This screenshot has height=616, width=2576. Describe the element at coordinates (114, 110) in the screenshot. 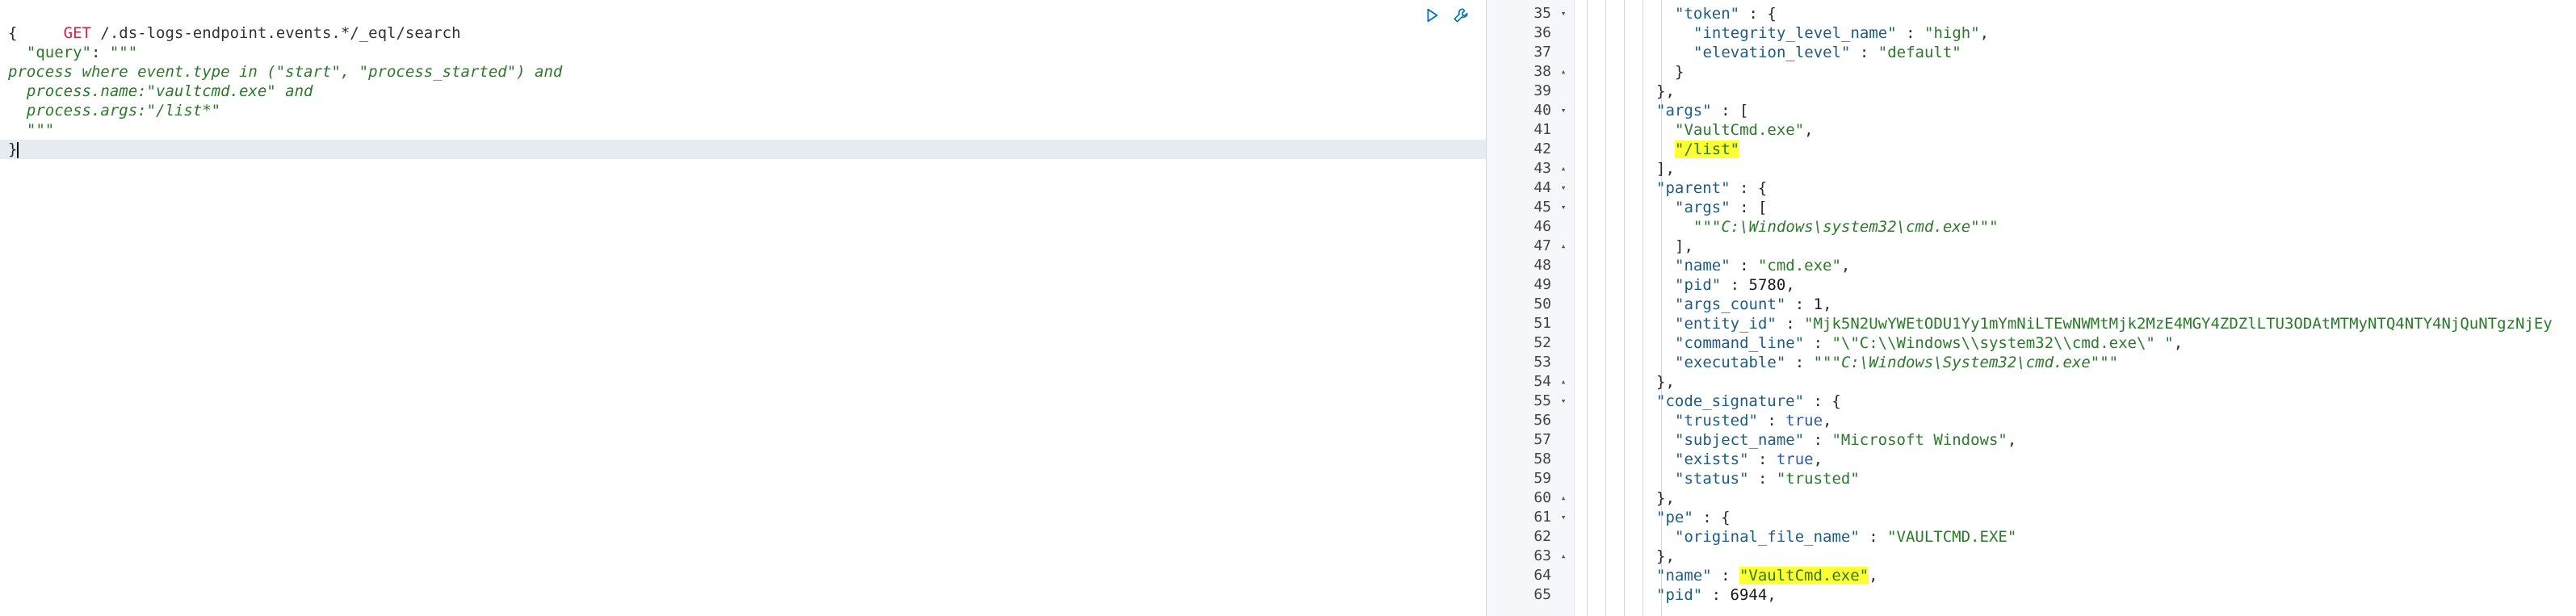

I see `eql-line: process.args:"/list*"` at that location.